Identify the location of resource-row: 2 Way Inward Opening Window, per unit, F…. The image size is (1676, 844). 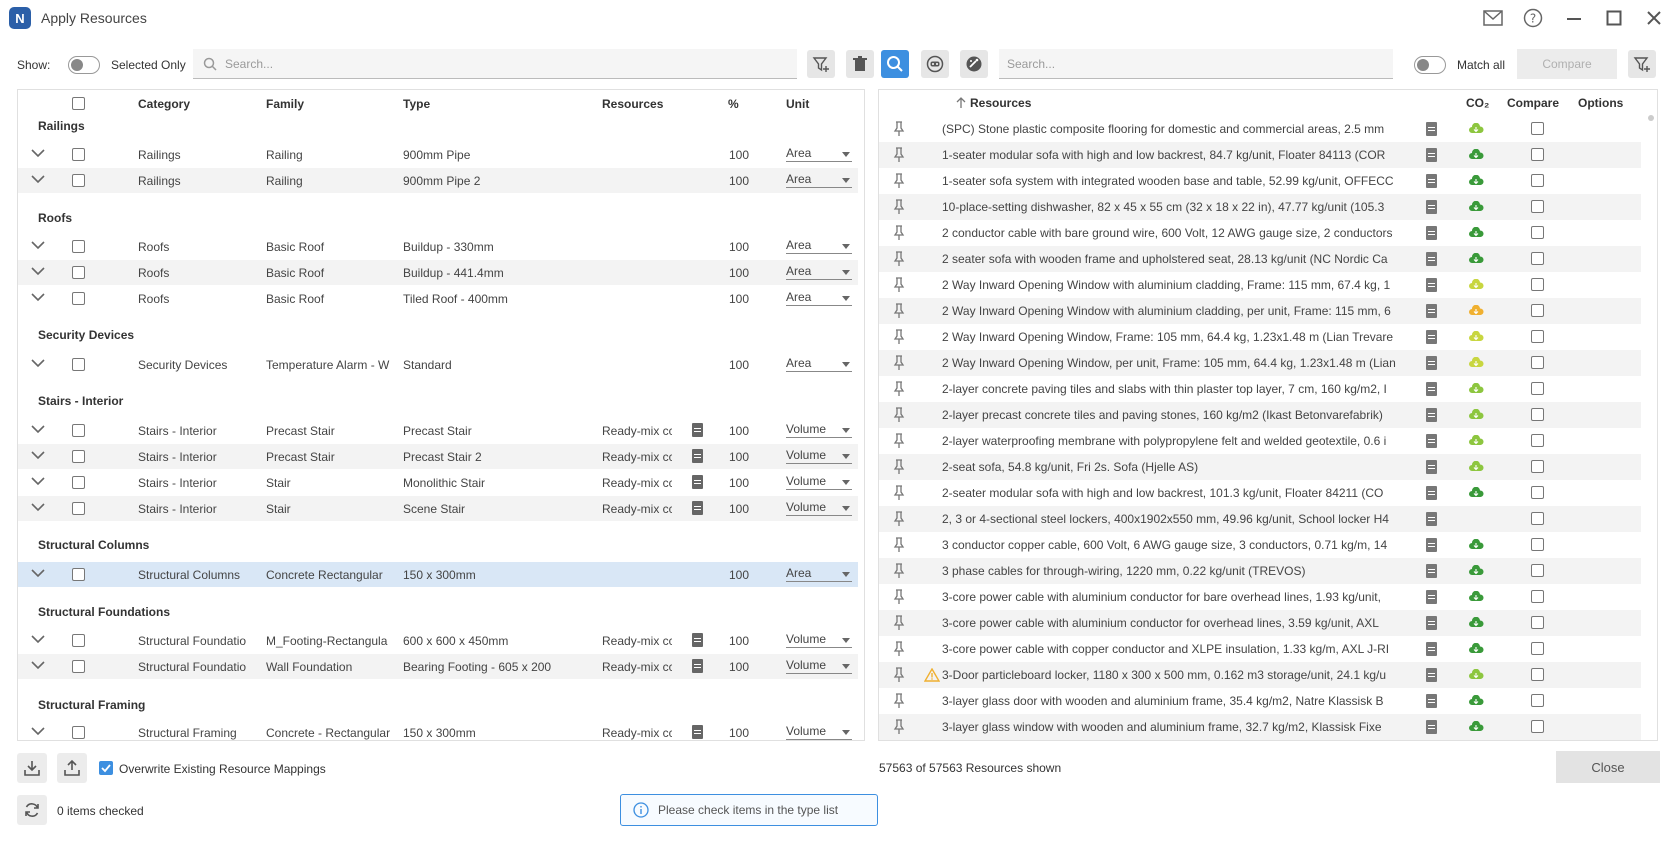
(1260, 363).